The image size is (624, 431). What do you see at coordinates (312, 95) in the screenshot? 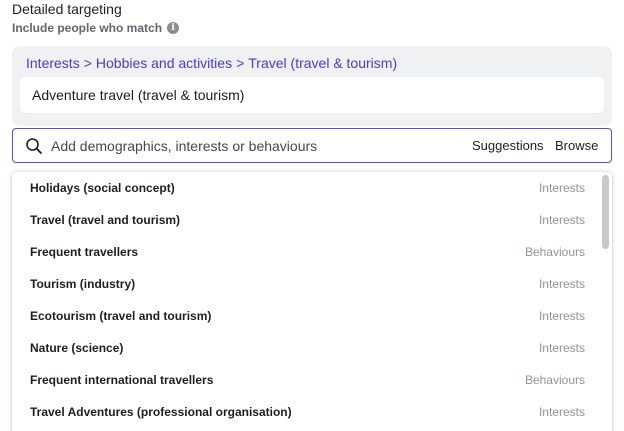
I see `selected-targeting-item: Adventure travel (travel & tourism)` at bounding box center [312, 95].